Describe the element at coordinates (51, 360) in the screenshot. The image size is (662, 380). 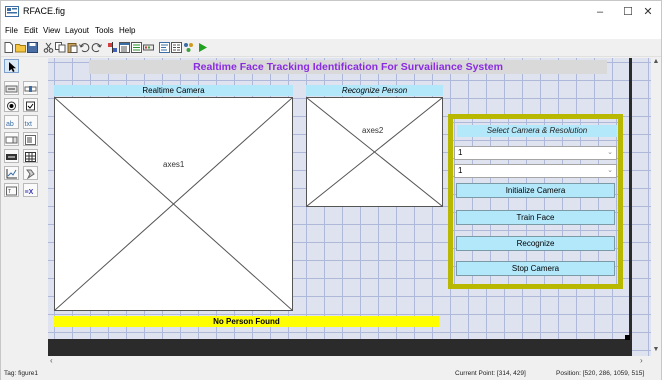
I see `scroll-left-icon: ‹` at that location.